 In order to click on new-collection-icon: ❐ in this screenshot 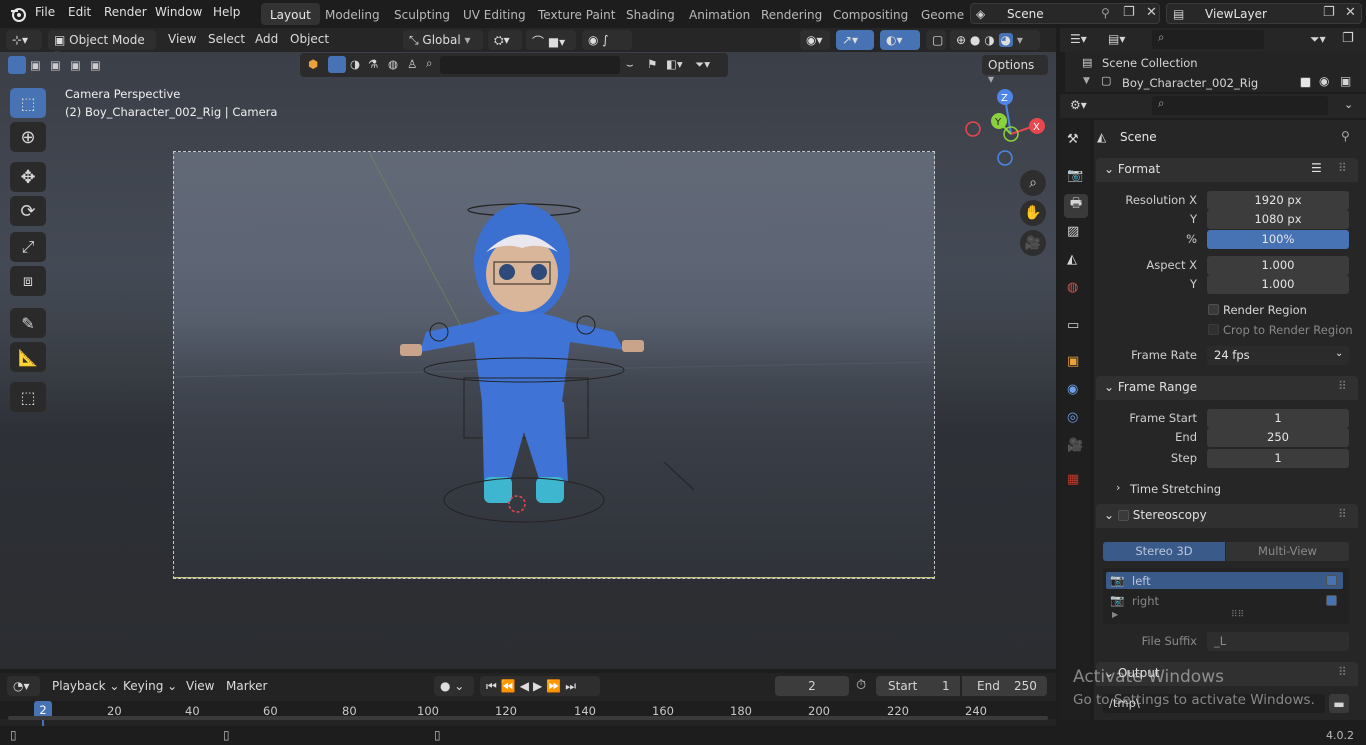, I will do `click(1348, 38)`.